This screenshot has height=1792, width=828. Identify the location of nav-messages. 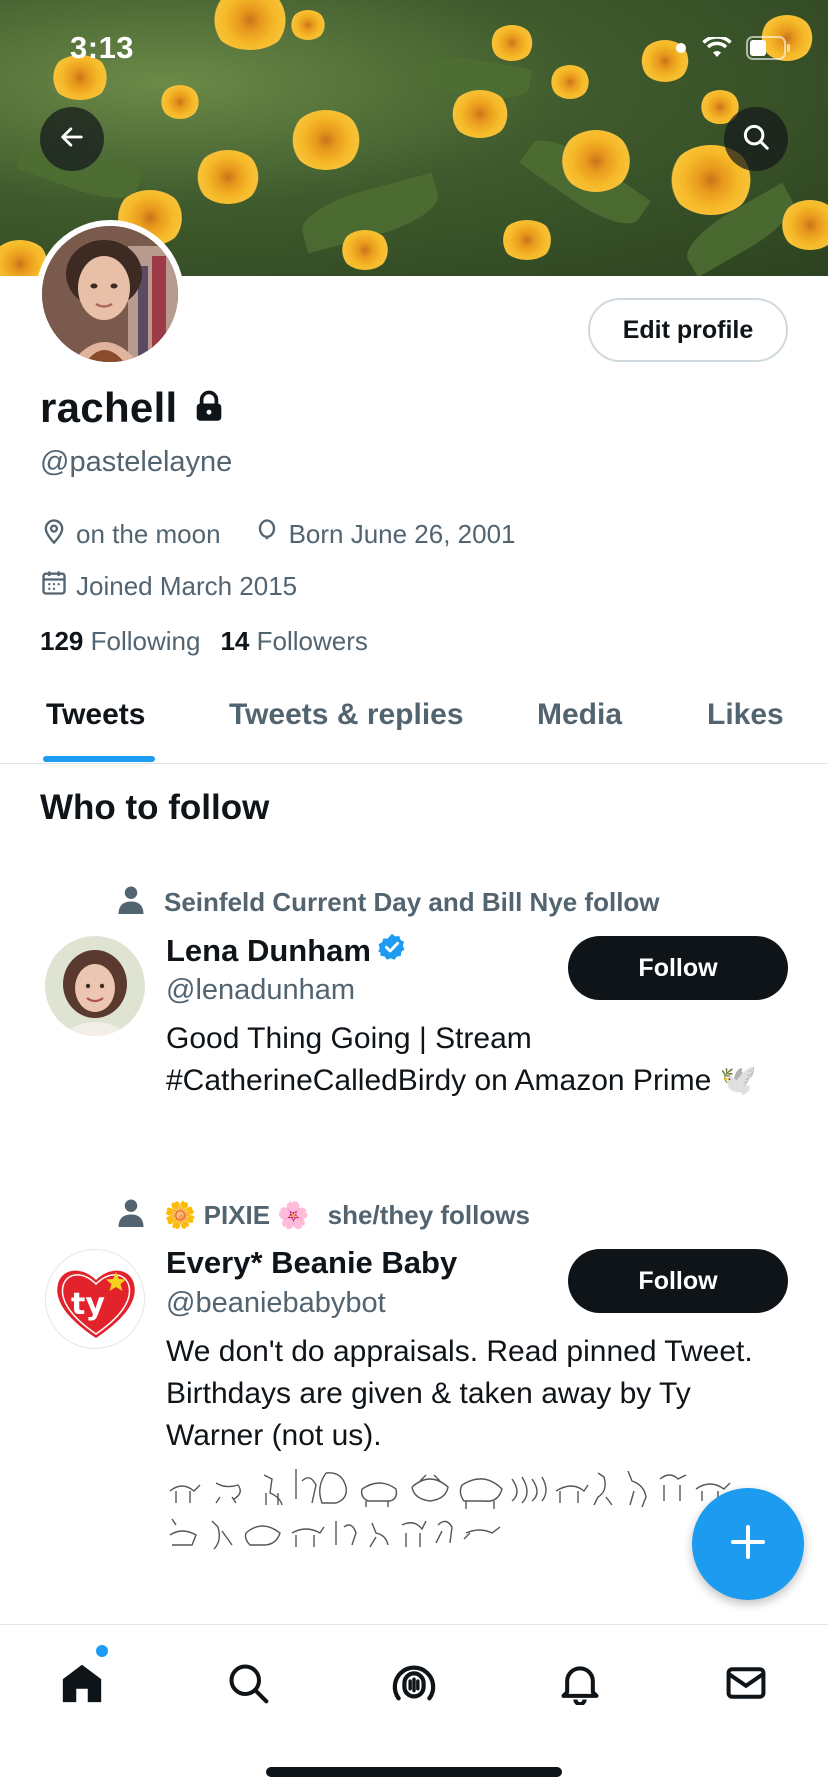
(746, 1685).